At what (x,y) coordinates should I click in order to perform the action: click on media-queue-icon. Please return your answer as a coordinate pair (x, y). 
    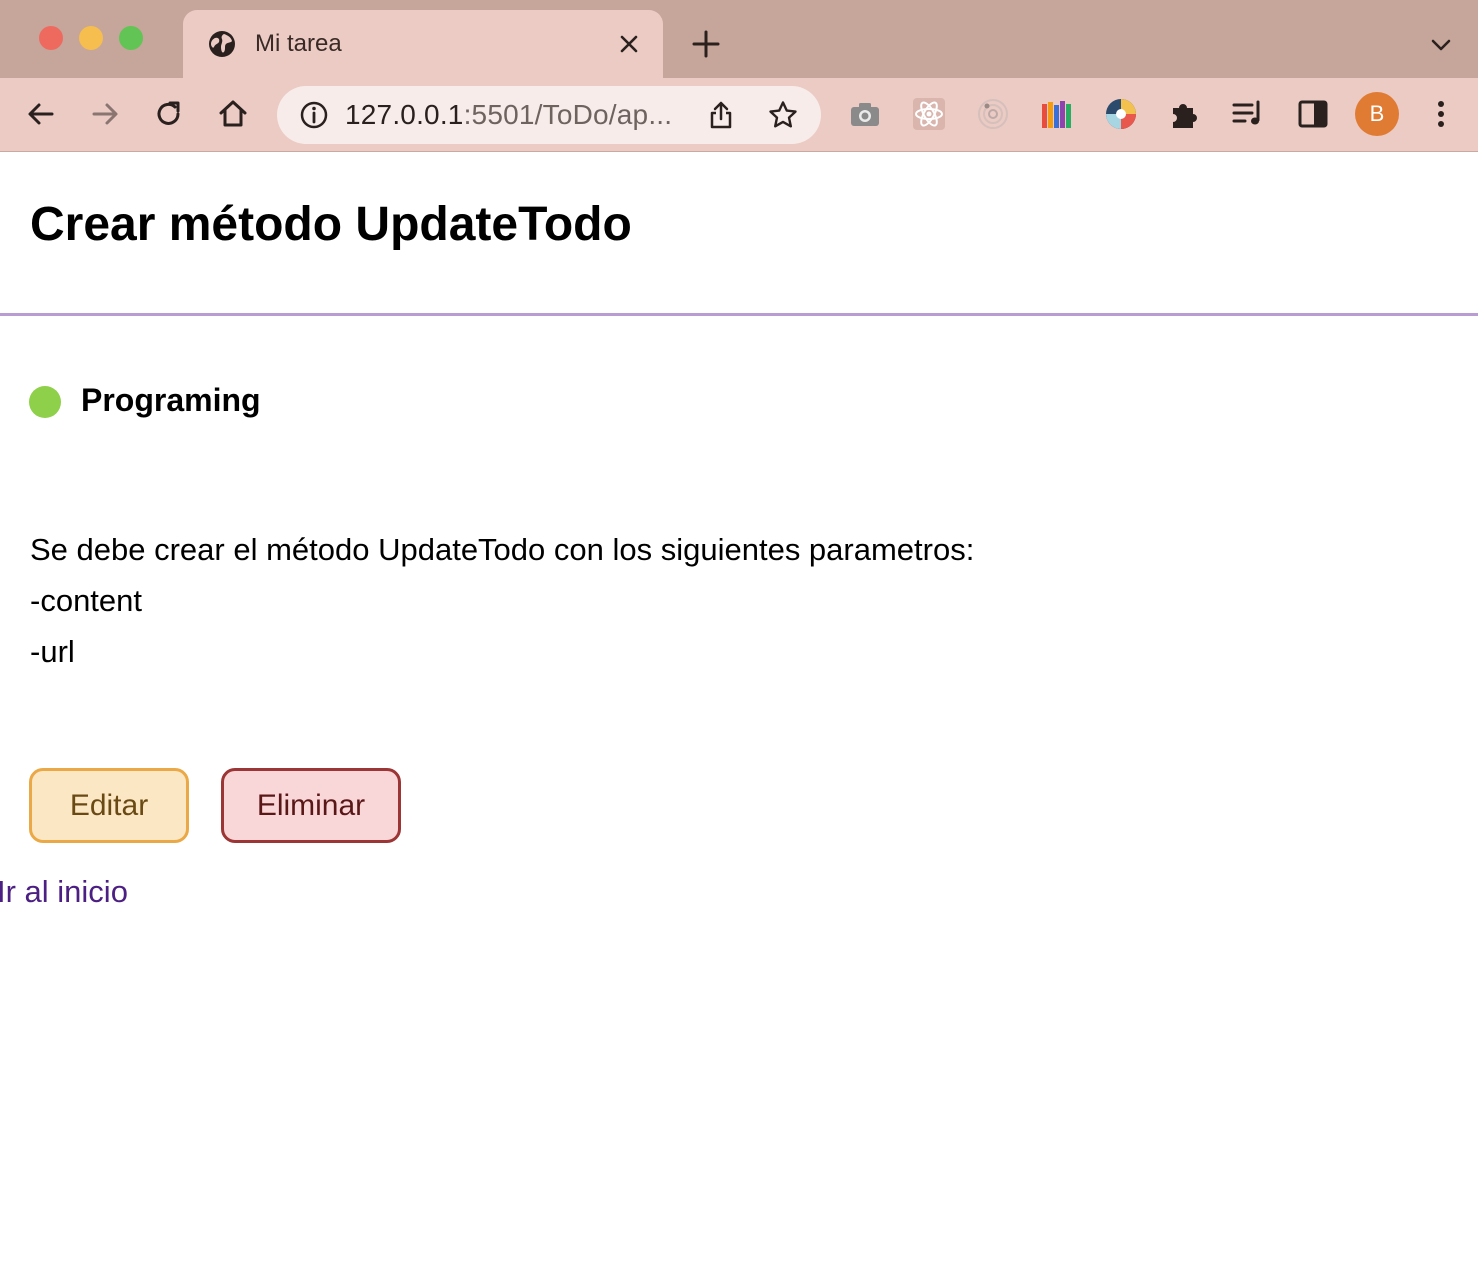
    Looking at the image, I should click on (1249, 114).